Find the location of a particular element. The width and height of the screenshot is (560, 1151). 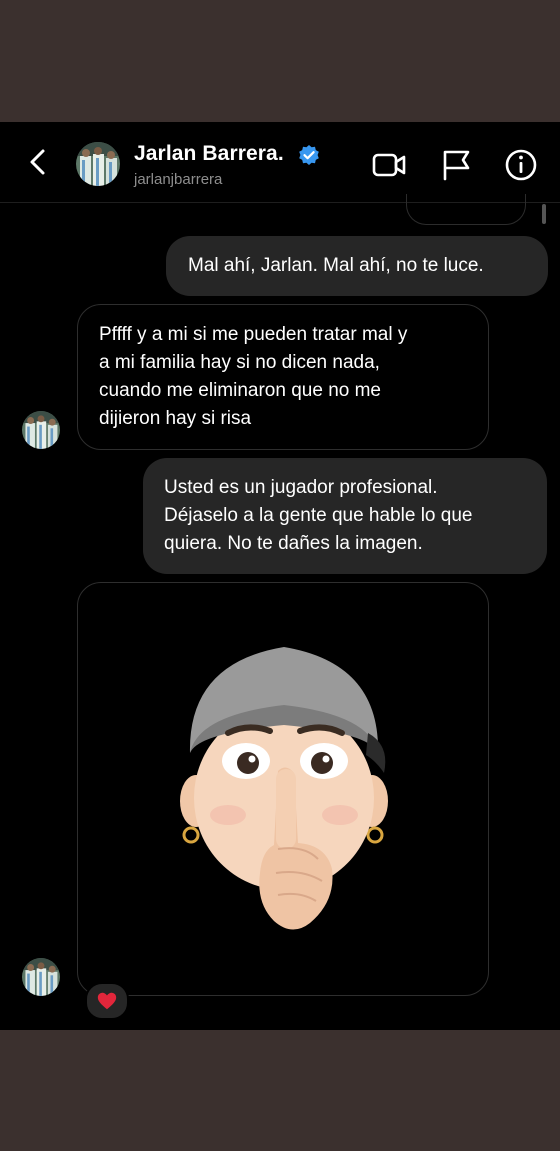

sent-message: Mal ahí, Jarlan. Mal ahí, no te luce. is located at coordinates (357, 266).